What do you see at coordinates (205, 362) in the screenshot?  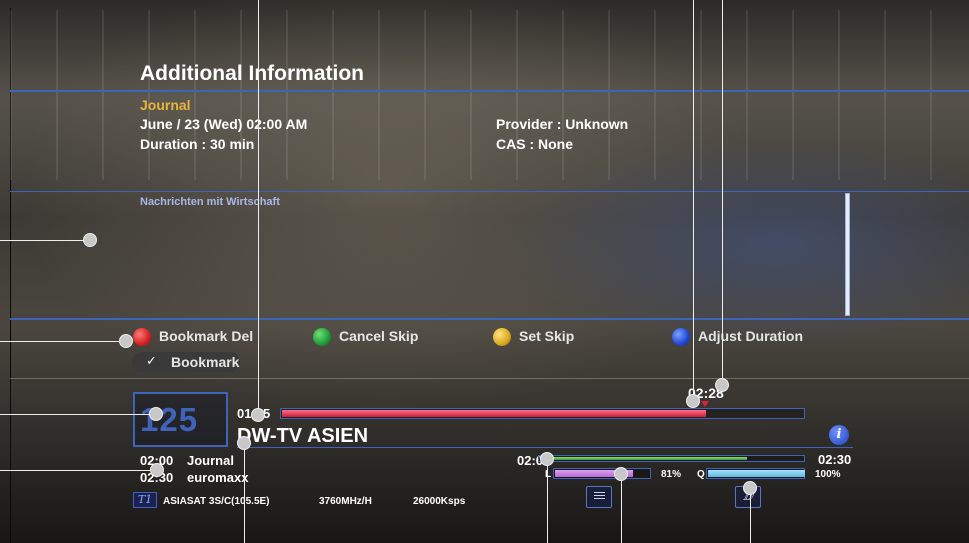 I see `bookmark-label: Bookmark` at bounding box center [205, 362].